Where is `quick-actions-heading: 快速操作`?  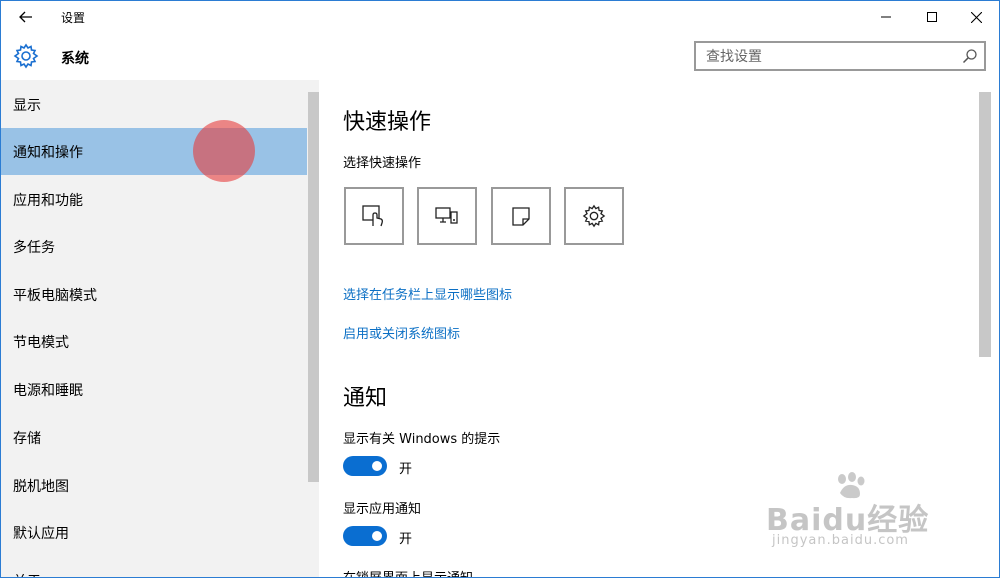
quick-actions-heading: 快速操作 is located at coordinates (387, 122).